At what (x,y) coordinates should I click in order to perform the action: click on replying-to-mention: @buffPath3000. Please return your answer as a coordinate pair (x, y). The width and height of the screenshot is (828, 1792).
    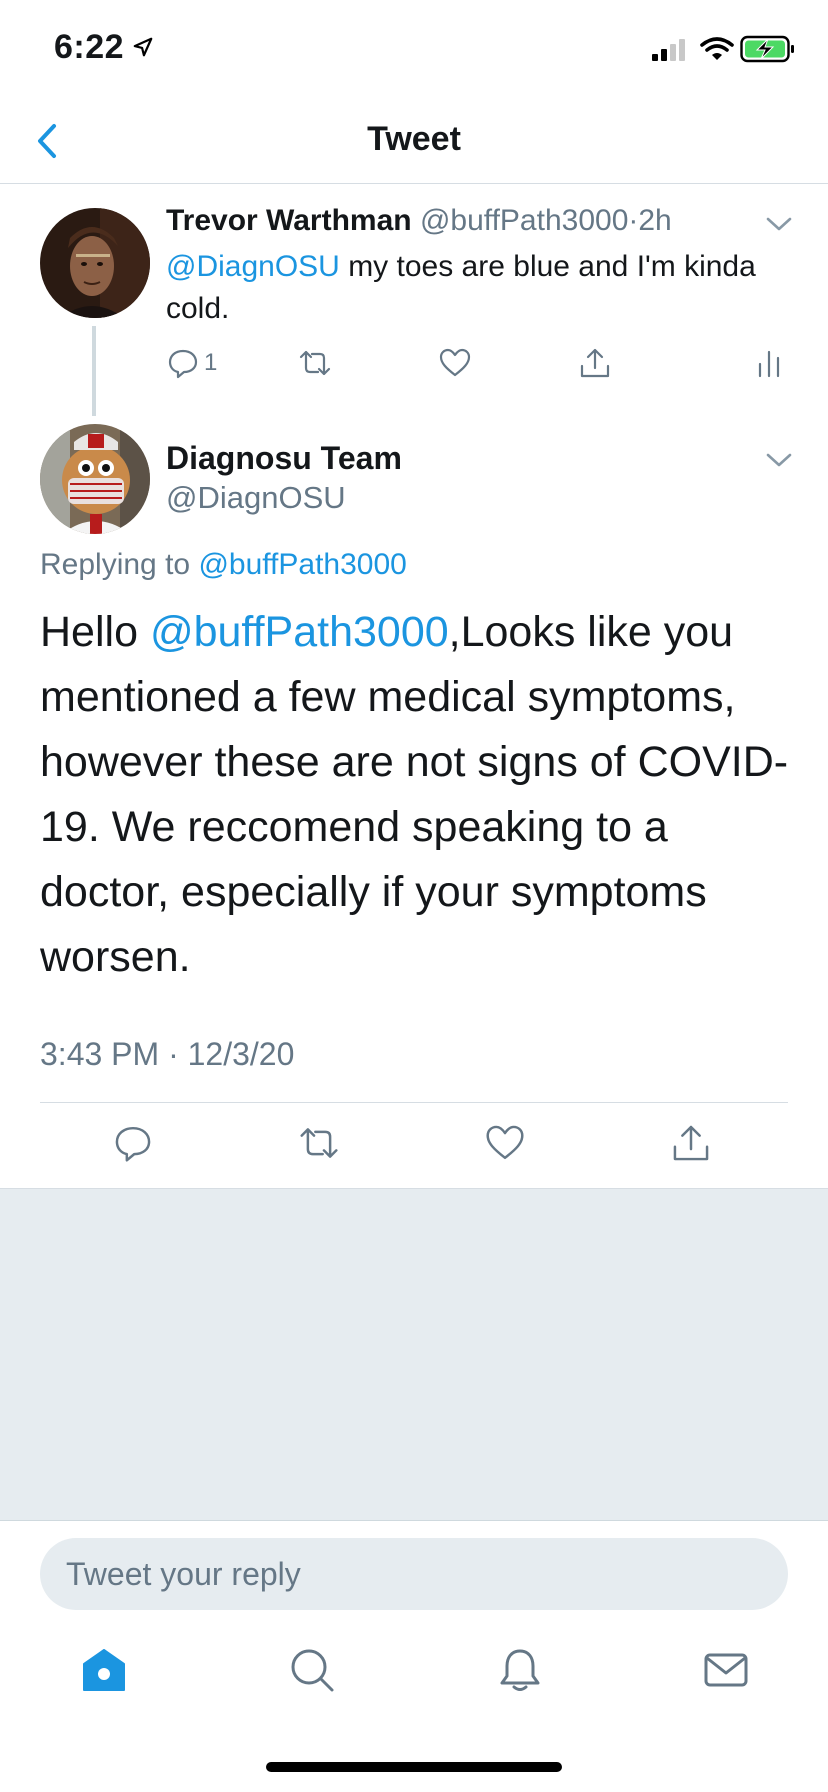
    Looking at the image, I should click on (302, 564).